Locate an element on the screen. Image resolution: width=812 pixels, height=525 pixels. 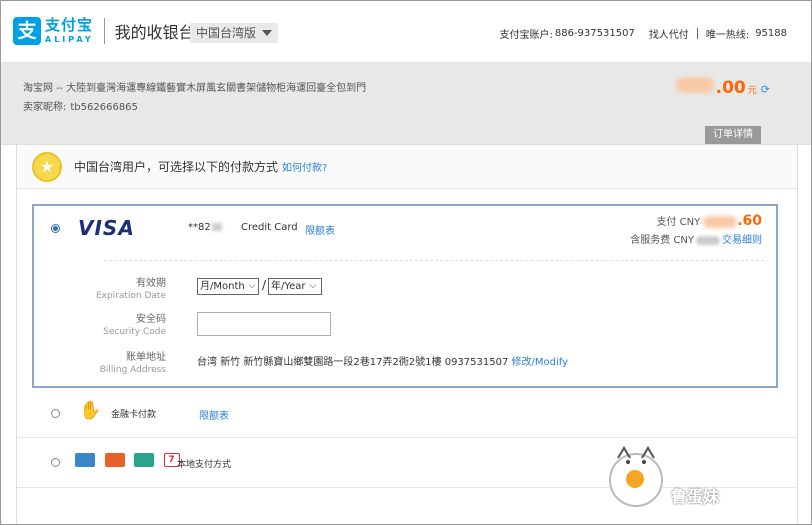
watermark: 鲁蛋妹 is located at coordinates (664, 474).